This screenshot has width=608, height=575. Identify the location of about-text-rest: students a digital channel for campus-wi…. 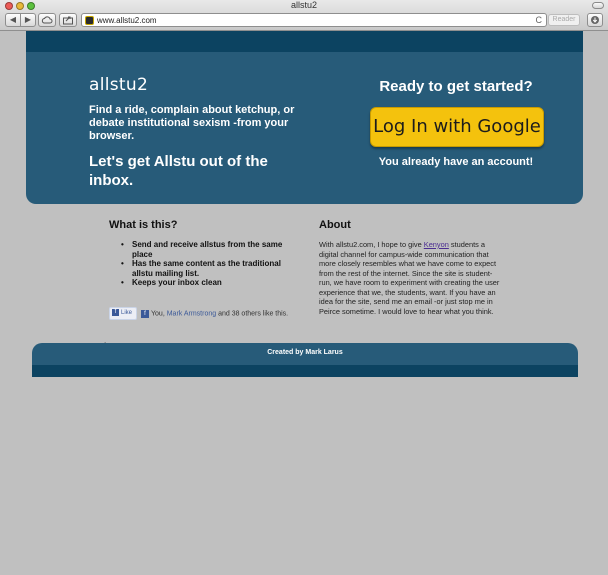
(409, 278).